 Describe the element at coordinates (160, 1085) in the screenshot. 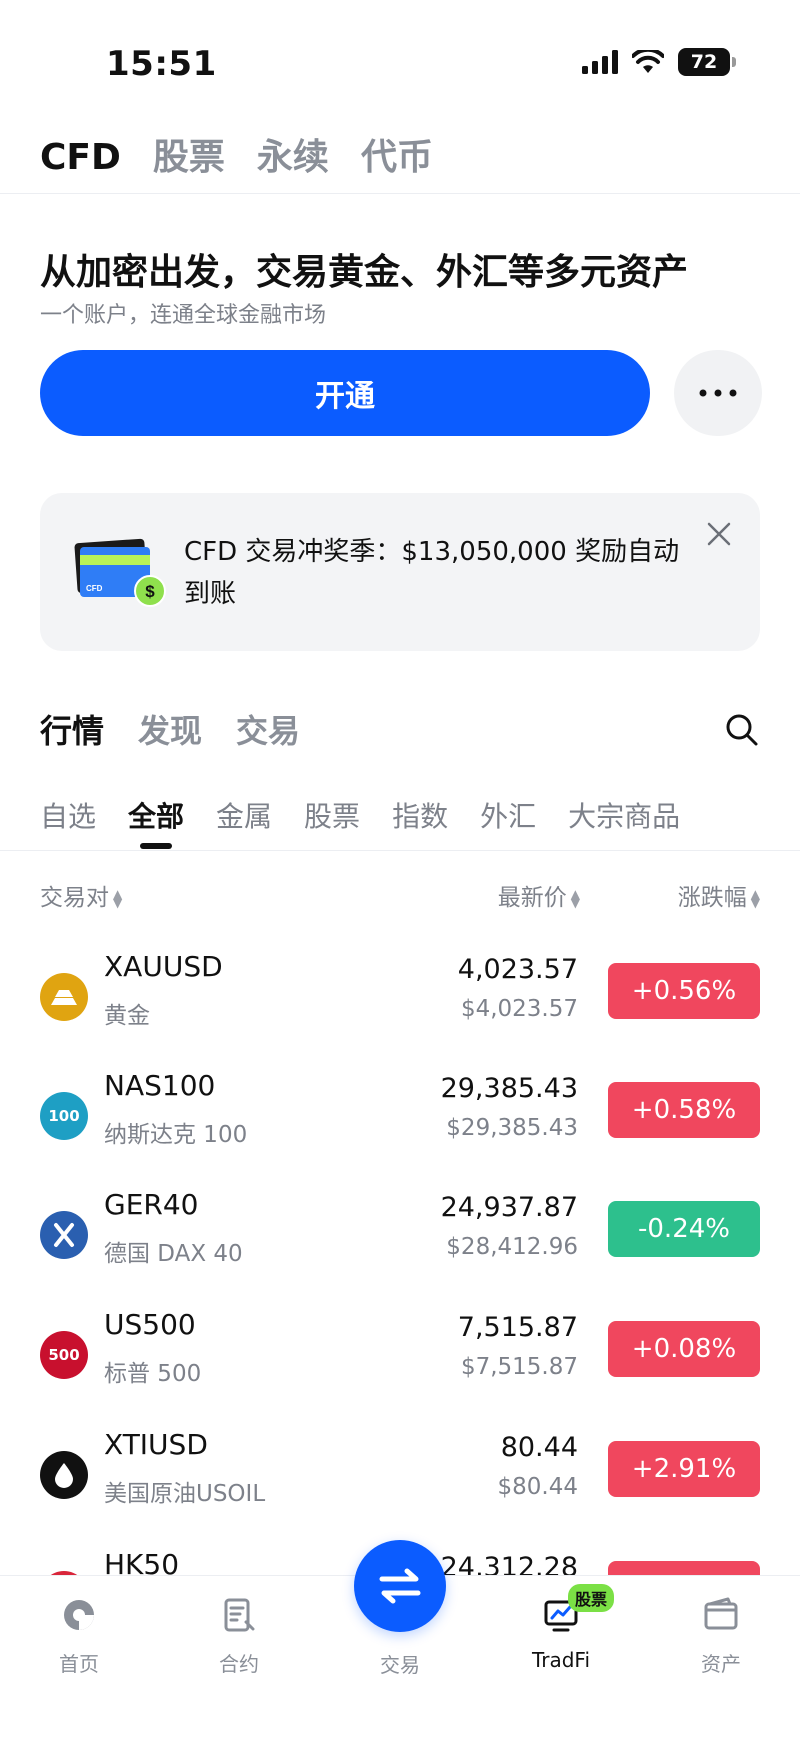

I see `row-symbol: NAS100` at that location.